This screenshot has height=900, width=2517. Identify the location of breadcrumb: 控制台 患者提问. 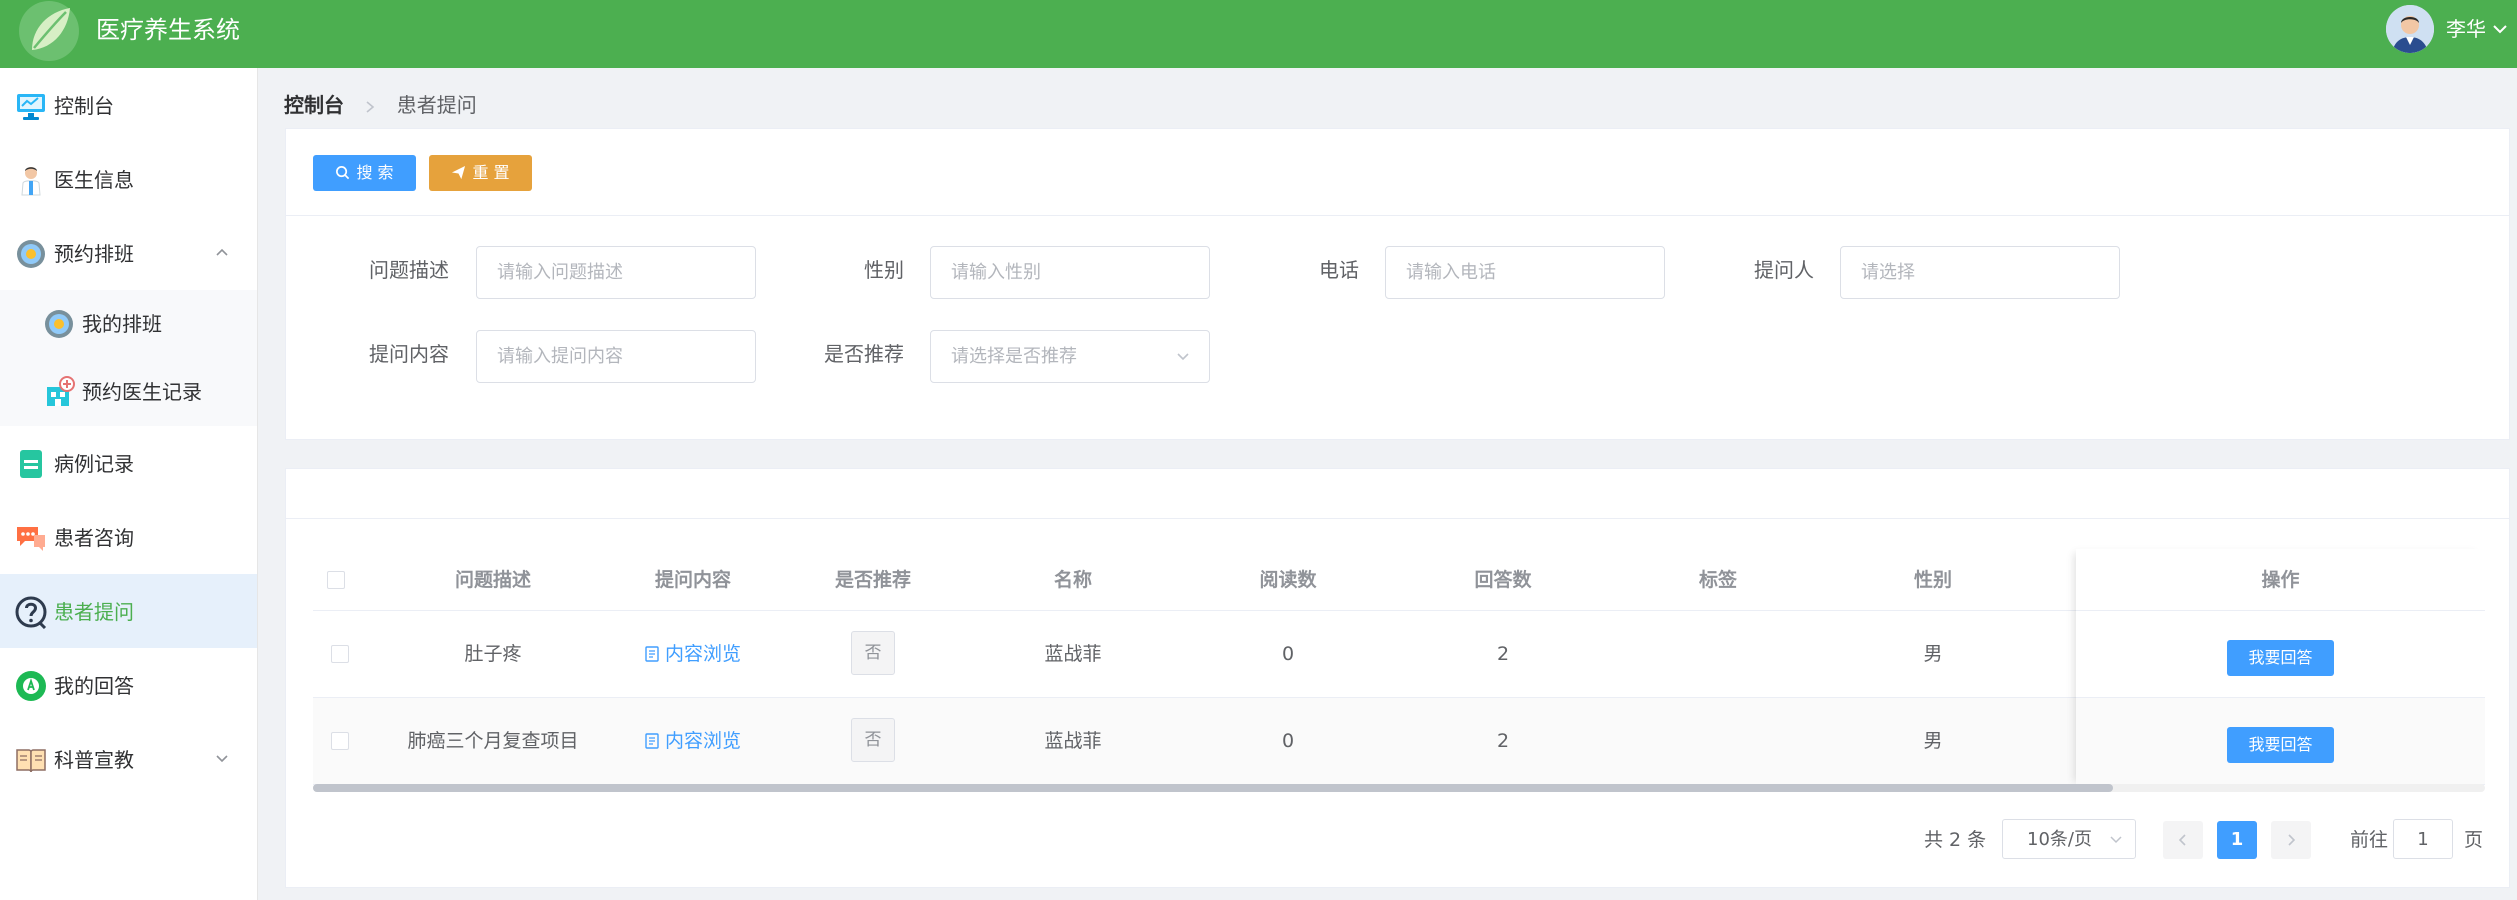
(380, 105).